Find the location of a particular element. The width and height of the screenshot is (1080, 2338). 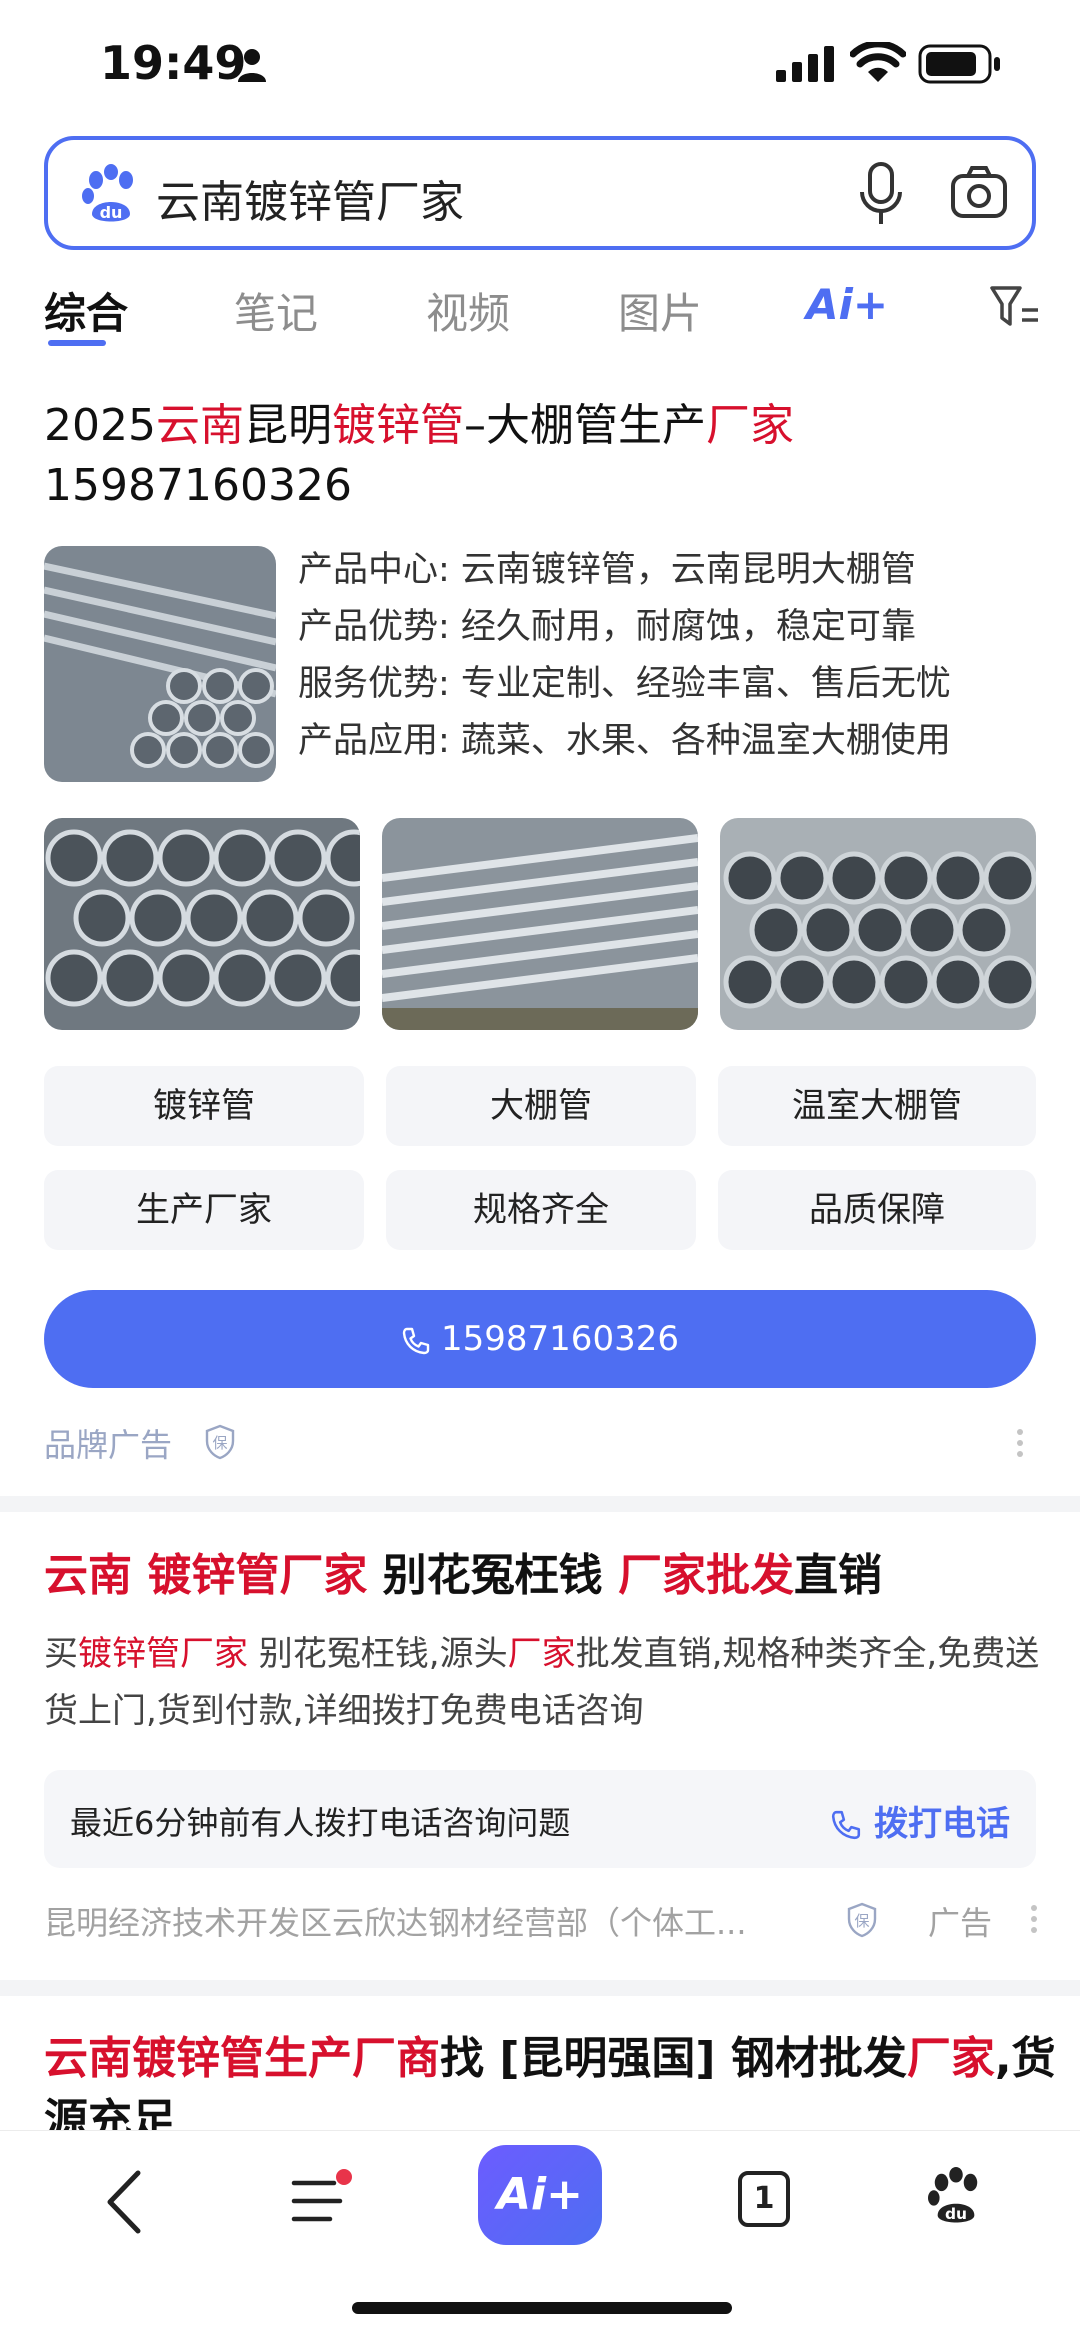

wifi-icon is located at coordinates (878, 62).